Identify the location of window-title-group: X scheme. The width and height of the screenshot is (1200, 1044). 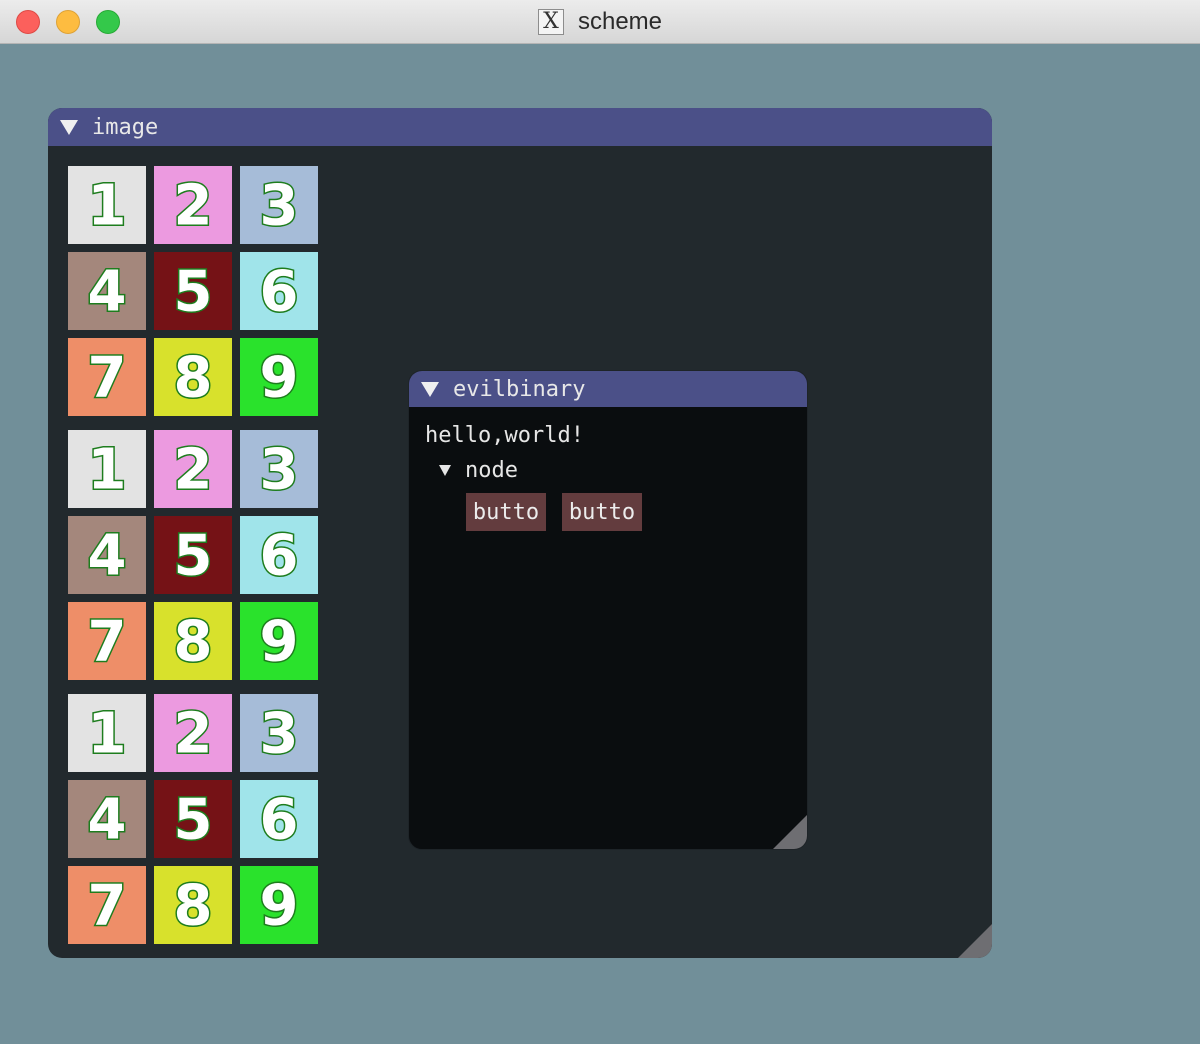
(600, 22).